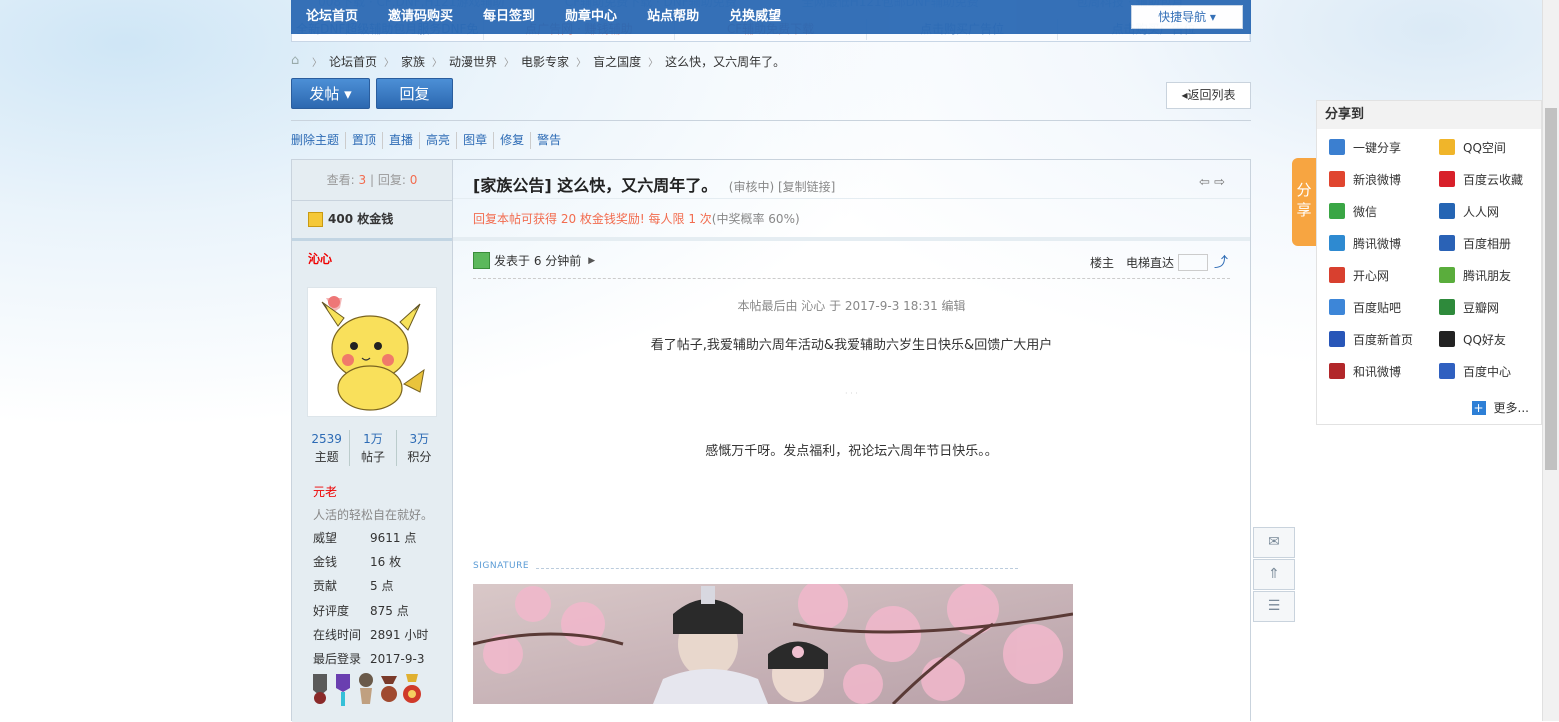 The image size is (1559, 722). Describe the element at coordinates (413, 61) in the screenshot. I see `breadcrumb-family: 家族` at that location.